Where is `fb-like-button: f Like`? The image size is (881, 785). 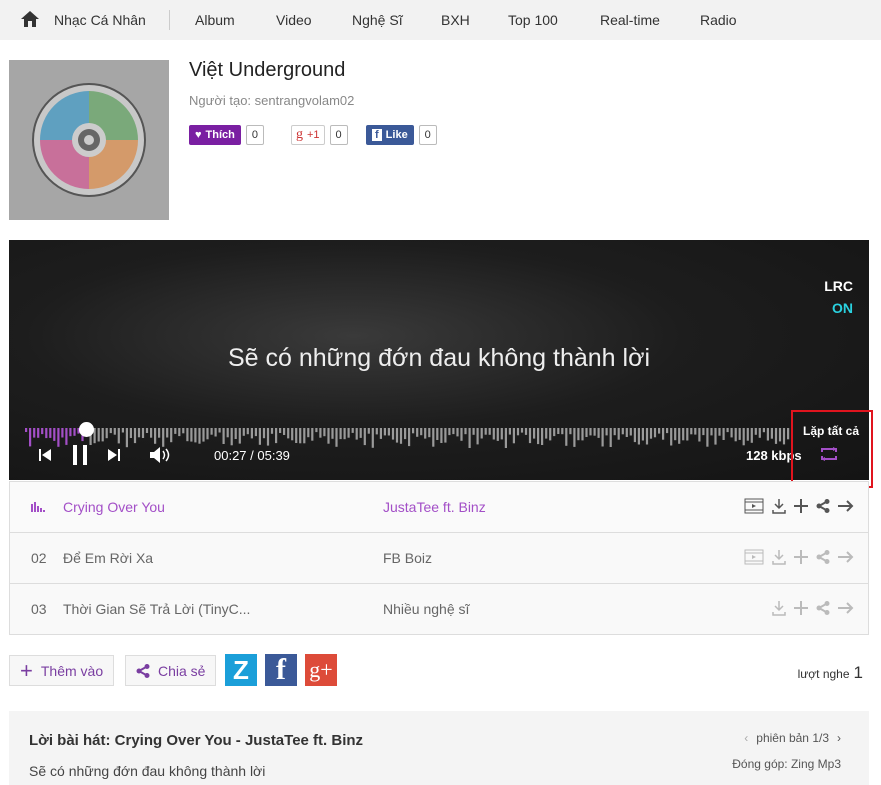 fb-like-button: f Like is located at coordinates (390, 134).